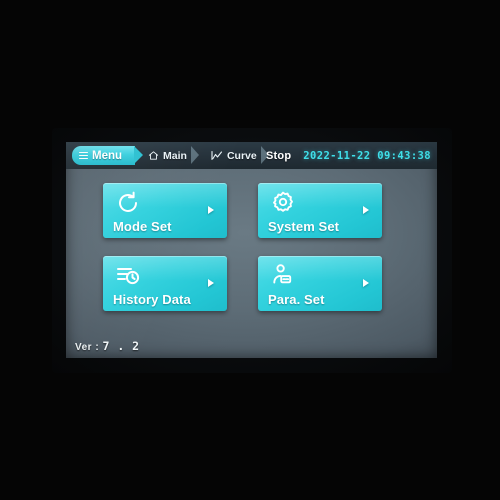 Image resolution: width=500 pixels, height=500 pixels. I want to click on tile-system-set: System Set, so click(320, 210).